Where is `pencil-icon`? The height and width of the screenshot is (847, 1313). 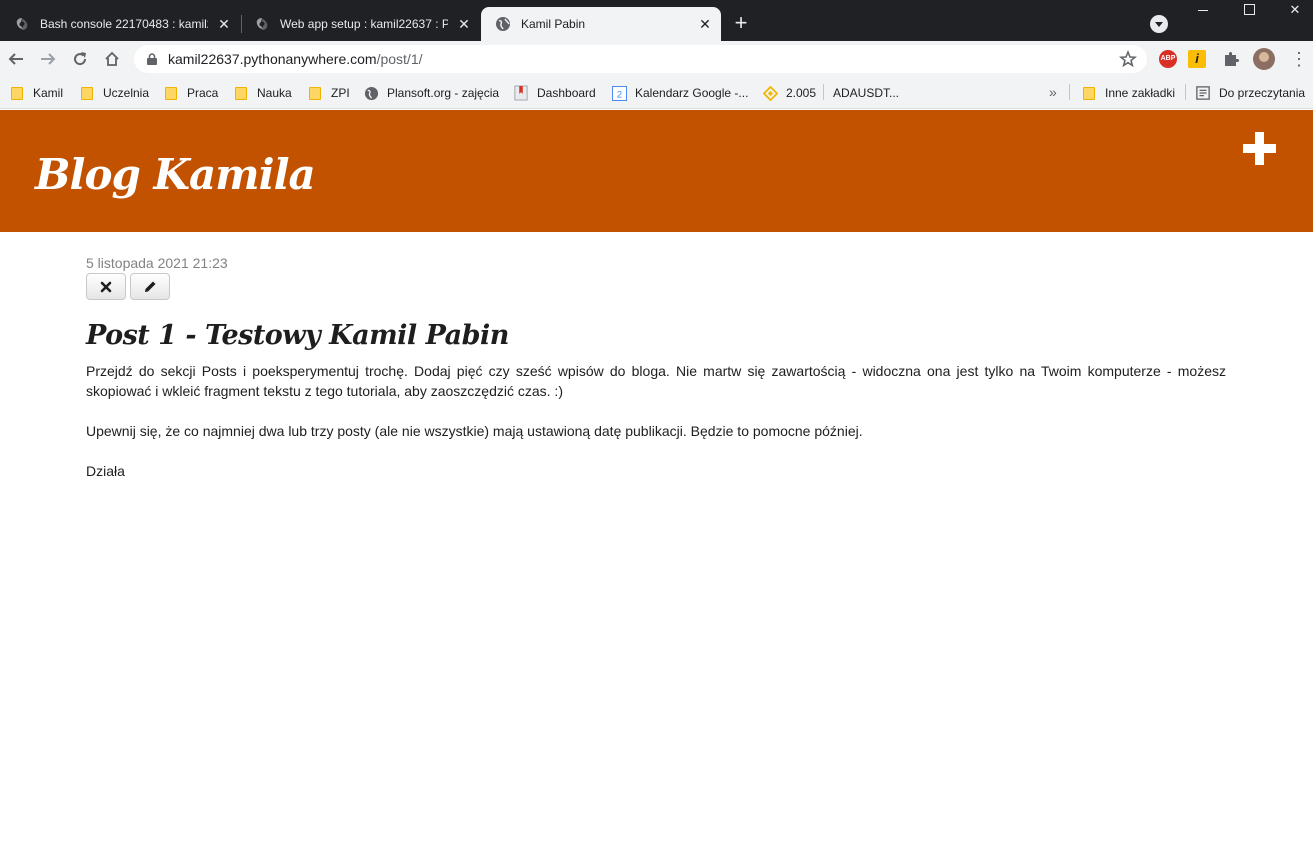
pencil-icon is located at coordinates (150, 286).